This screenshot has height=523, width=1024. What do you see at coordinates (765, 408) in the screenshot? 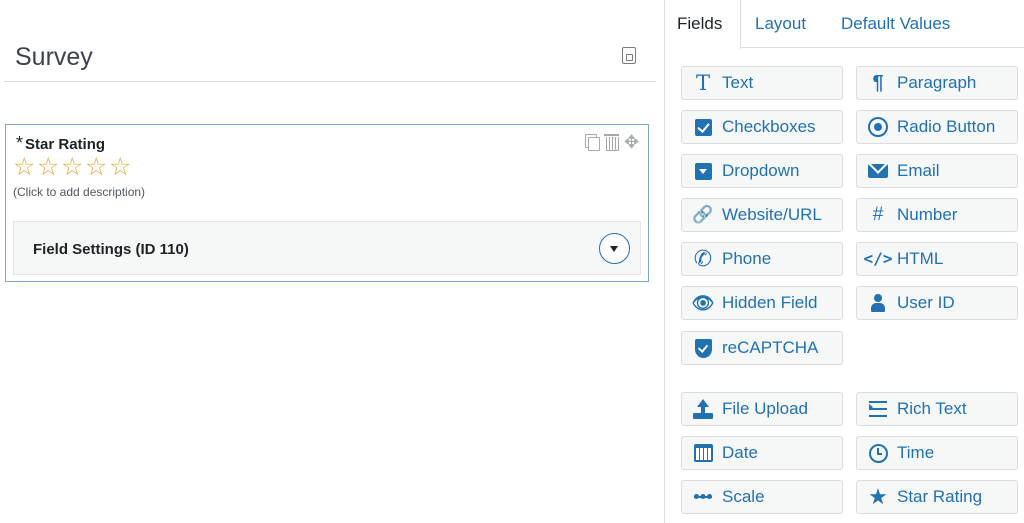
I see `button-label: File Upload` at bounding box center [765, 408].